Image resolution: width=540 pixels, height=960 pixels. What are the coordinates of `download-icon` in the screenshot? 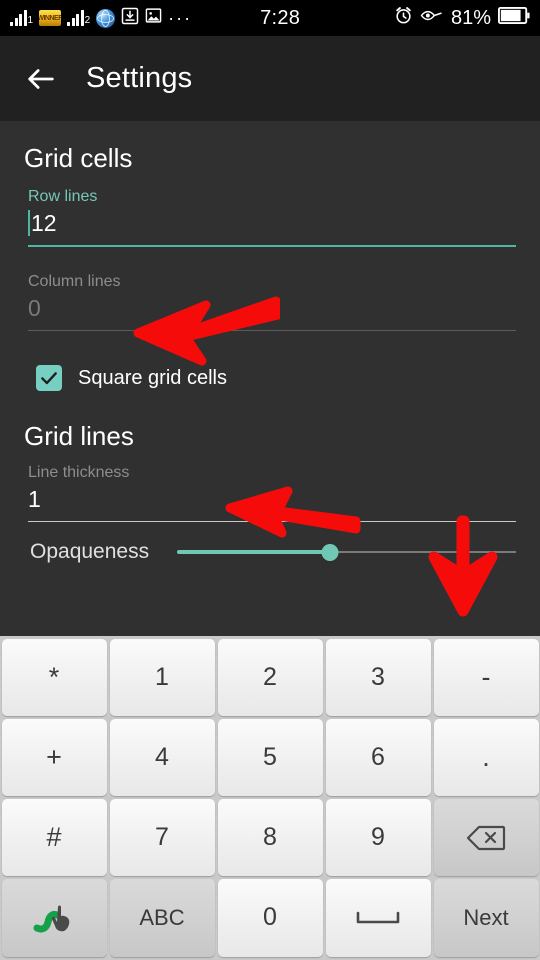 It's located at (130, 18).